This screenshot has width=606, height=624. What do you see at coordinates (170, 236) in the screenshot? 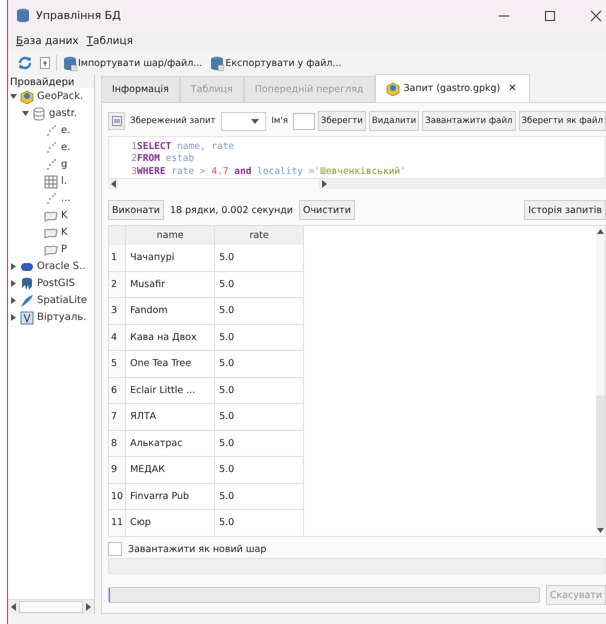
I see `column-header: name` at bounding box center [170, 236].